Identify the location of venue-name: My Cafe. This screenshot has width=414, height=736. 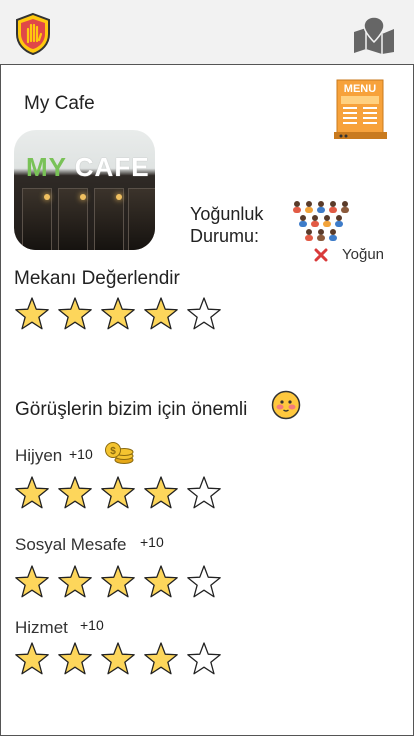
(59, 103).